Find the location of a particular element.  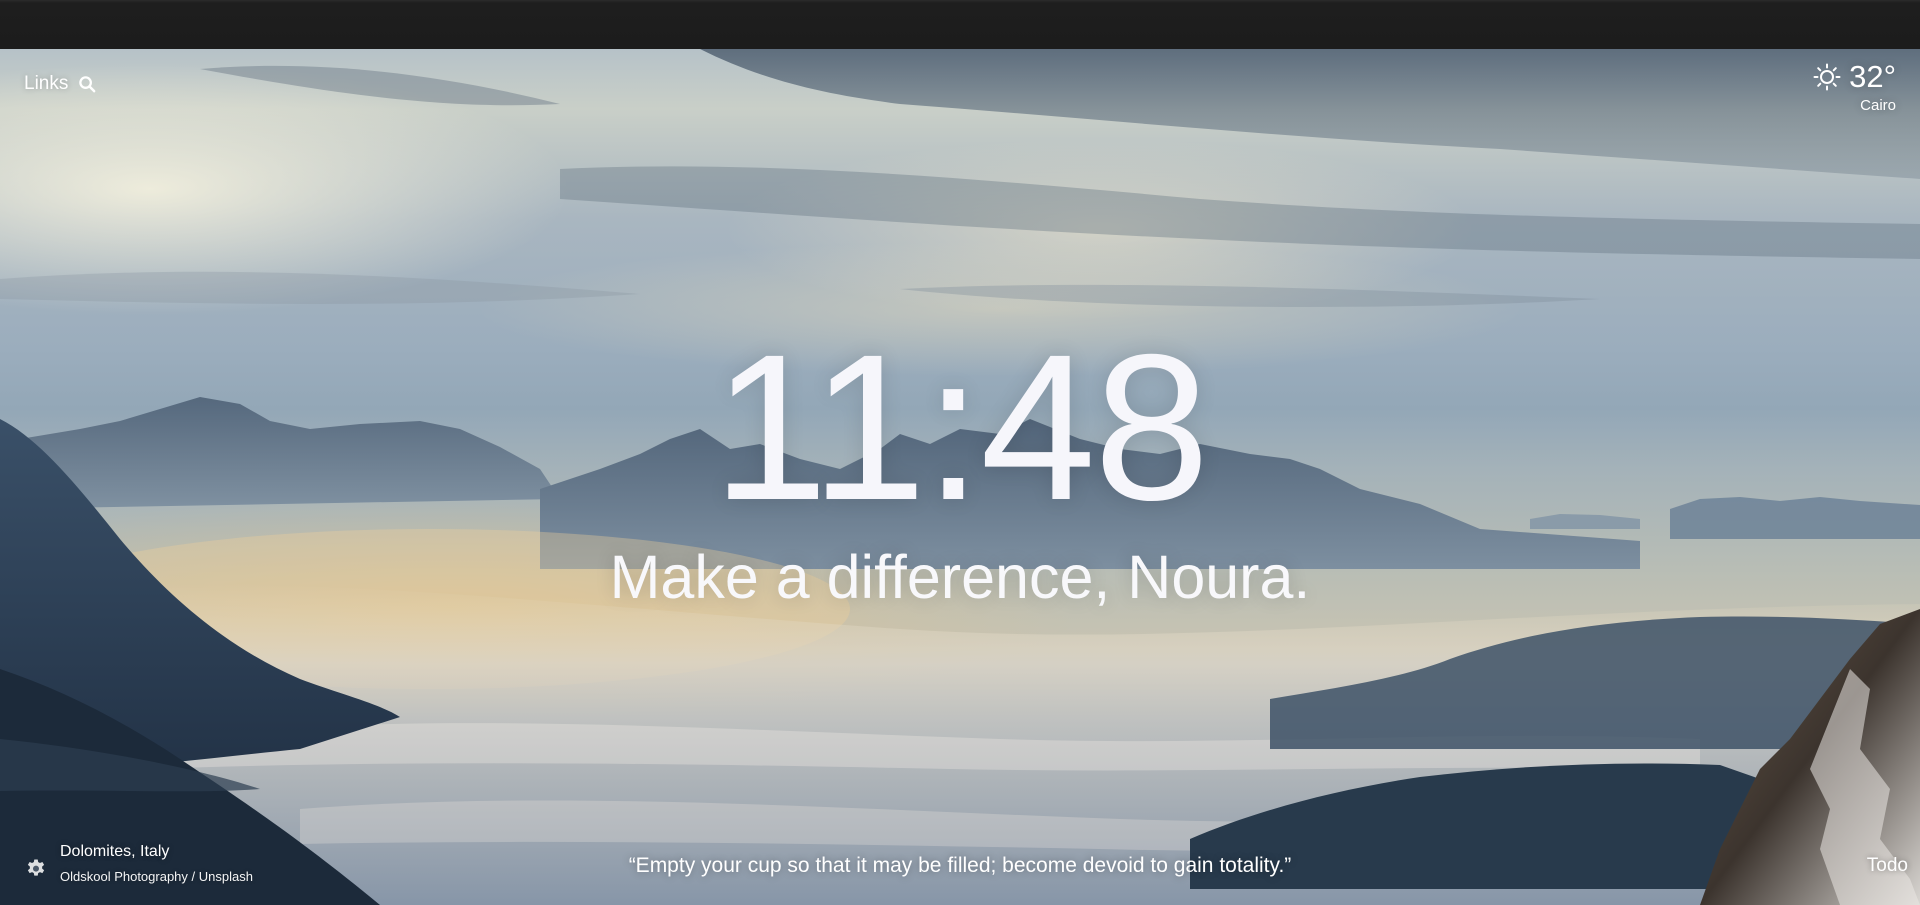

weather-summary: 32° is located at coordinates (1854, 77).